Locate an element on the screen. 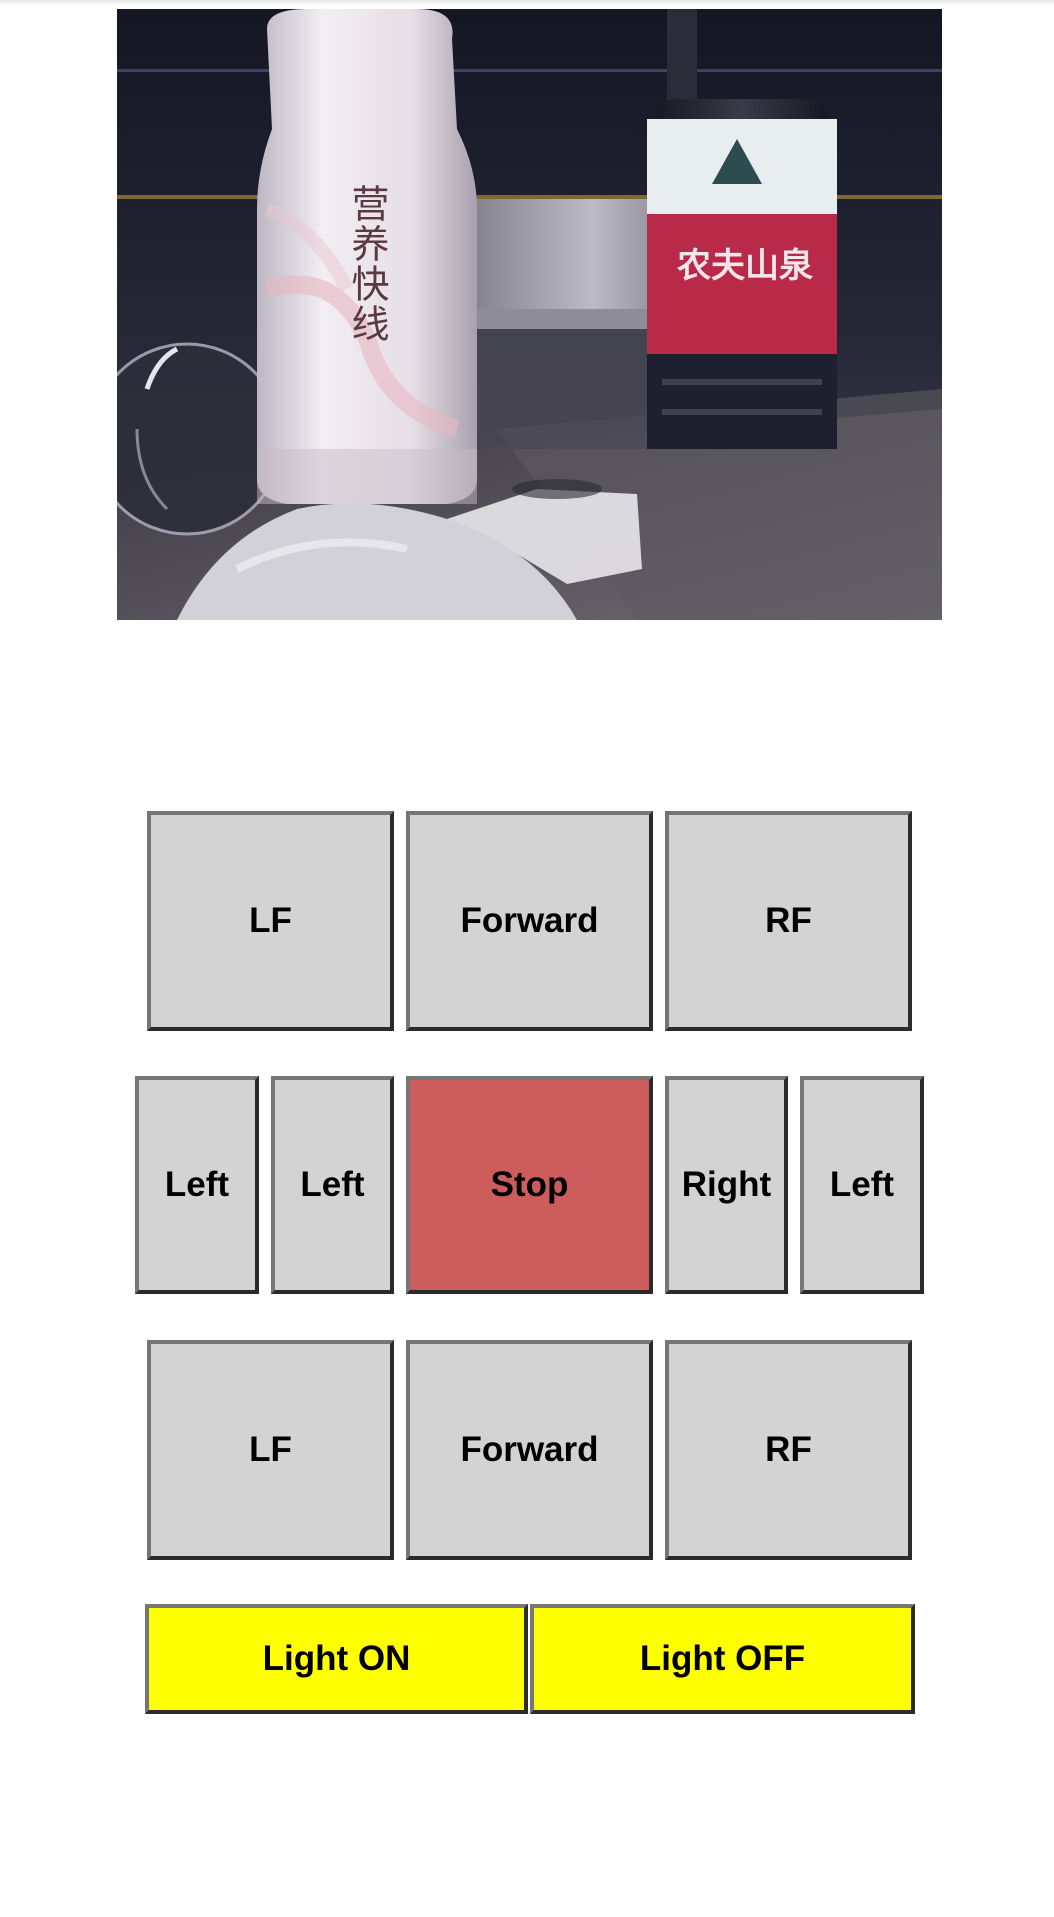  right-button: Right is located at coordinates (726, 1185).